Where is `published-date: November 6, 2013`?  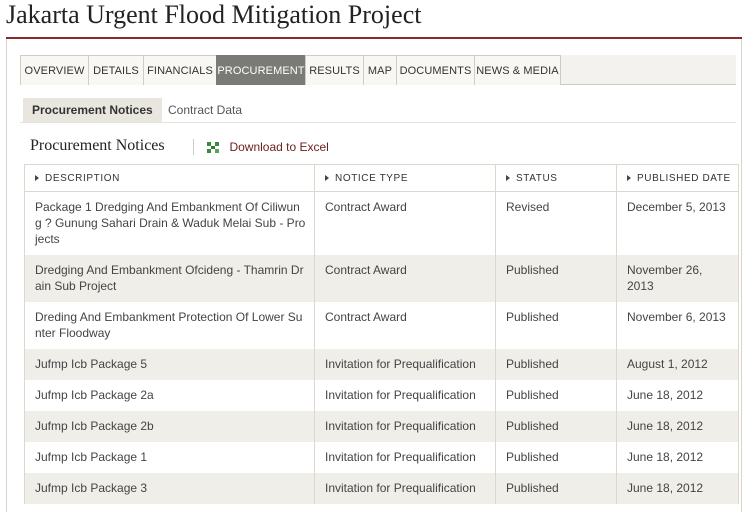
published-date: November 6, 2013 is located at coordinates (677, 325).